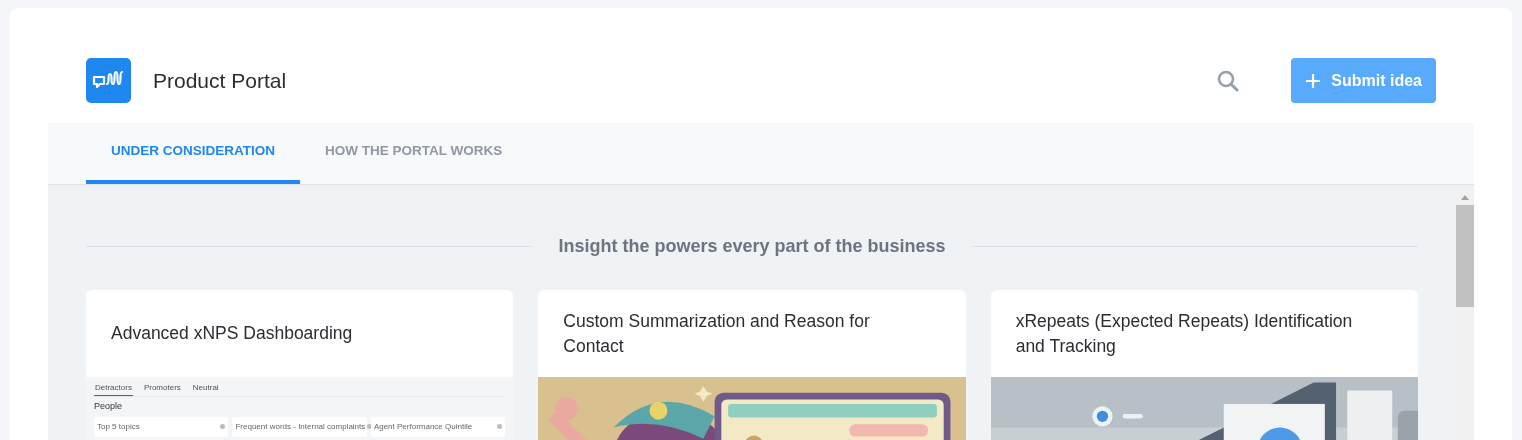  Describe the element at coordinates (1228, 80) in the screenshot. I see `search-icon` at that location.